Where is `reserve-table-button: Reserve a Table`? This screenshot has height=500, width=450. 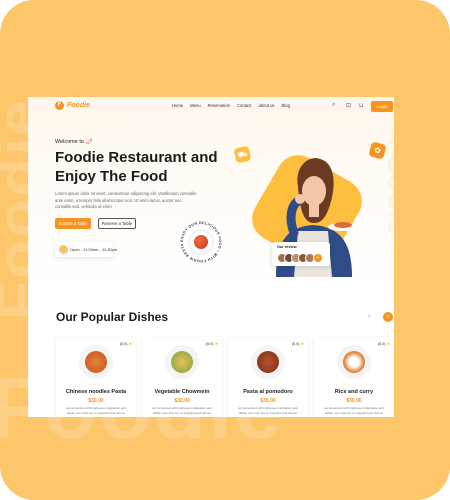
reserve-table-button: Reserve a Table is located at coordinates (117, 223).